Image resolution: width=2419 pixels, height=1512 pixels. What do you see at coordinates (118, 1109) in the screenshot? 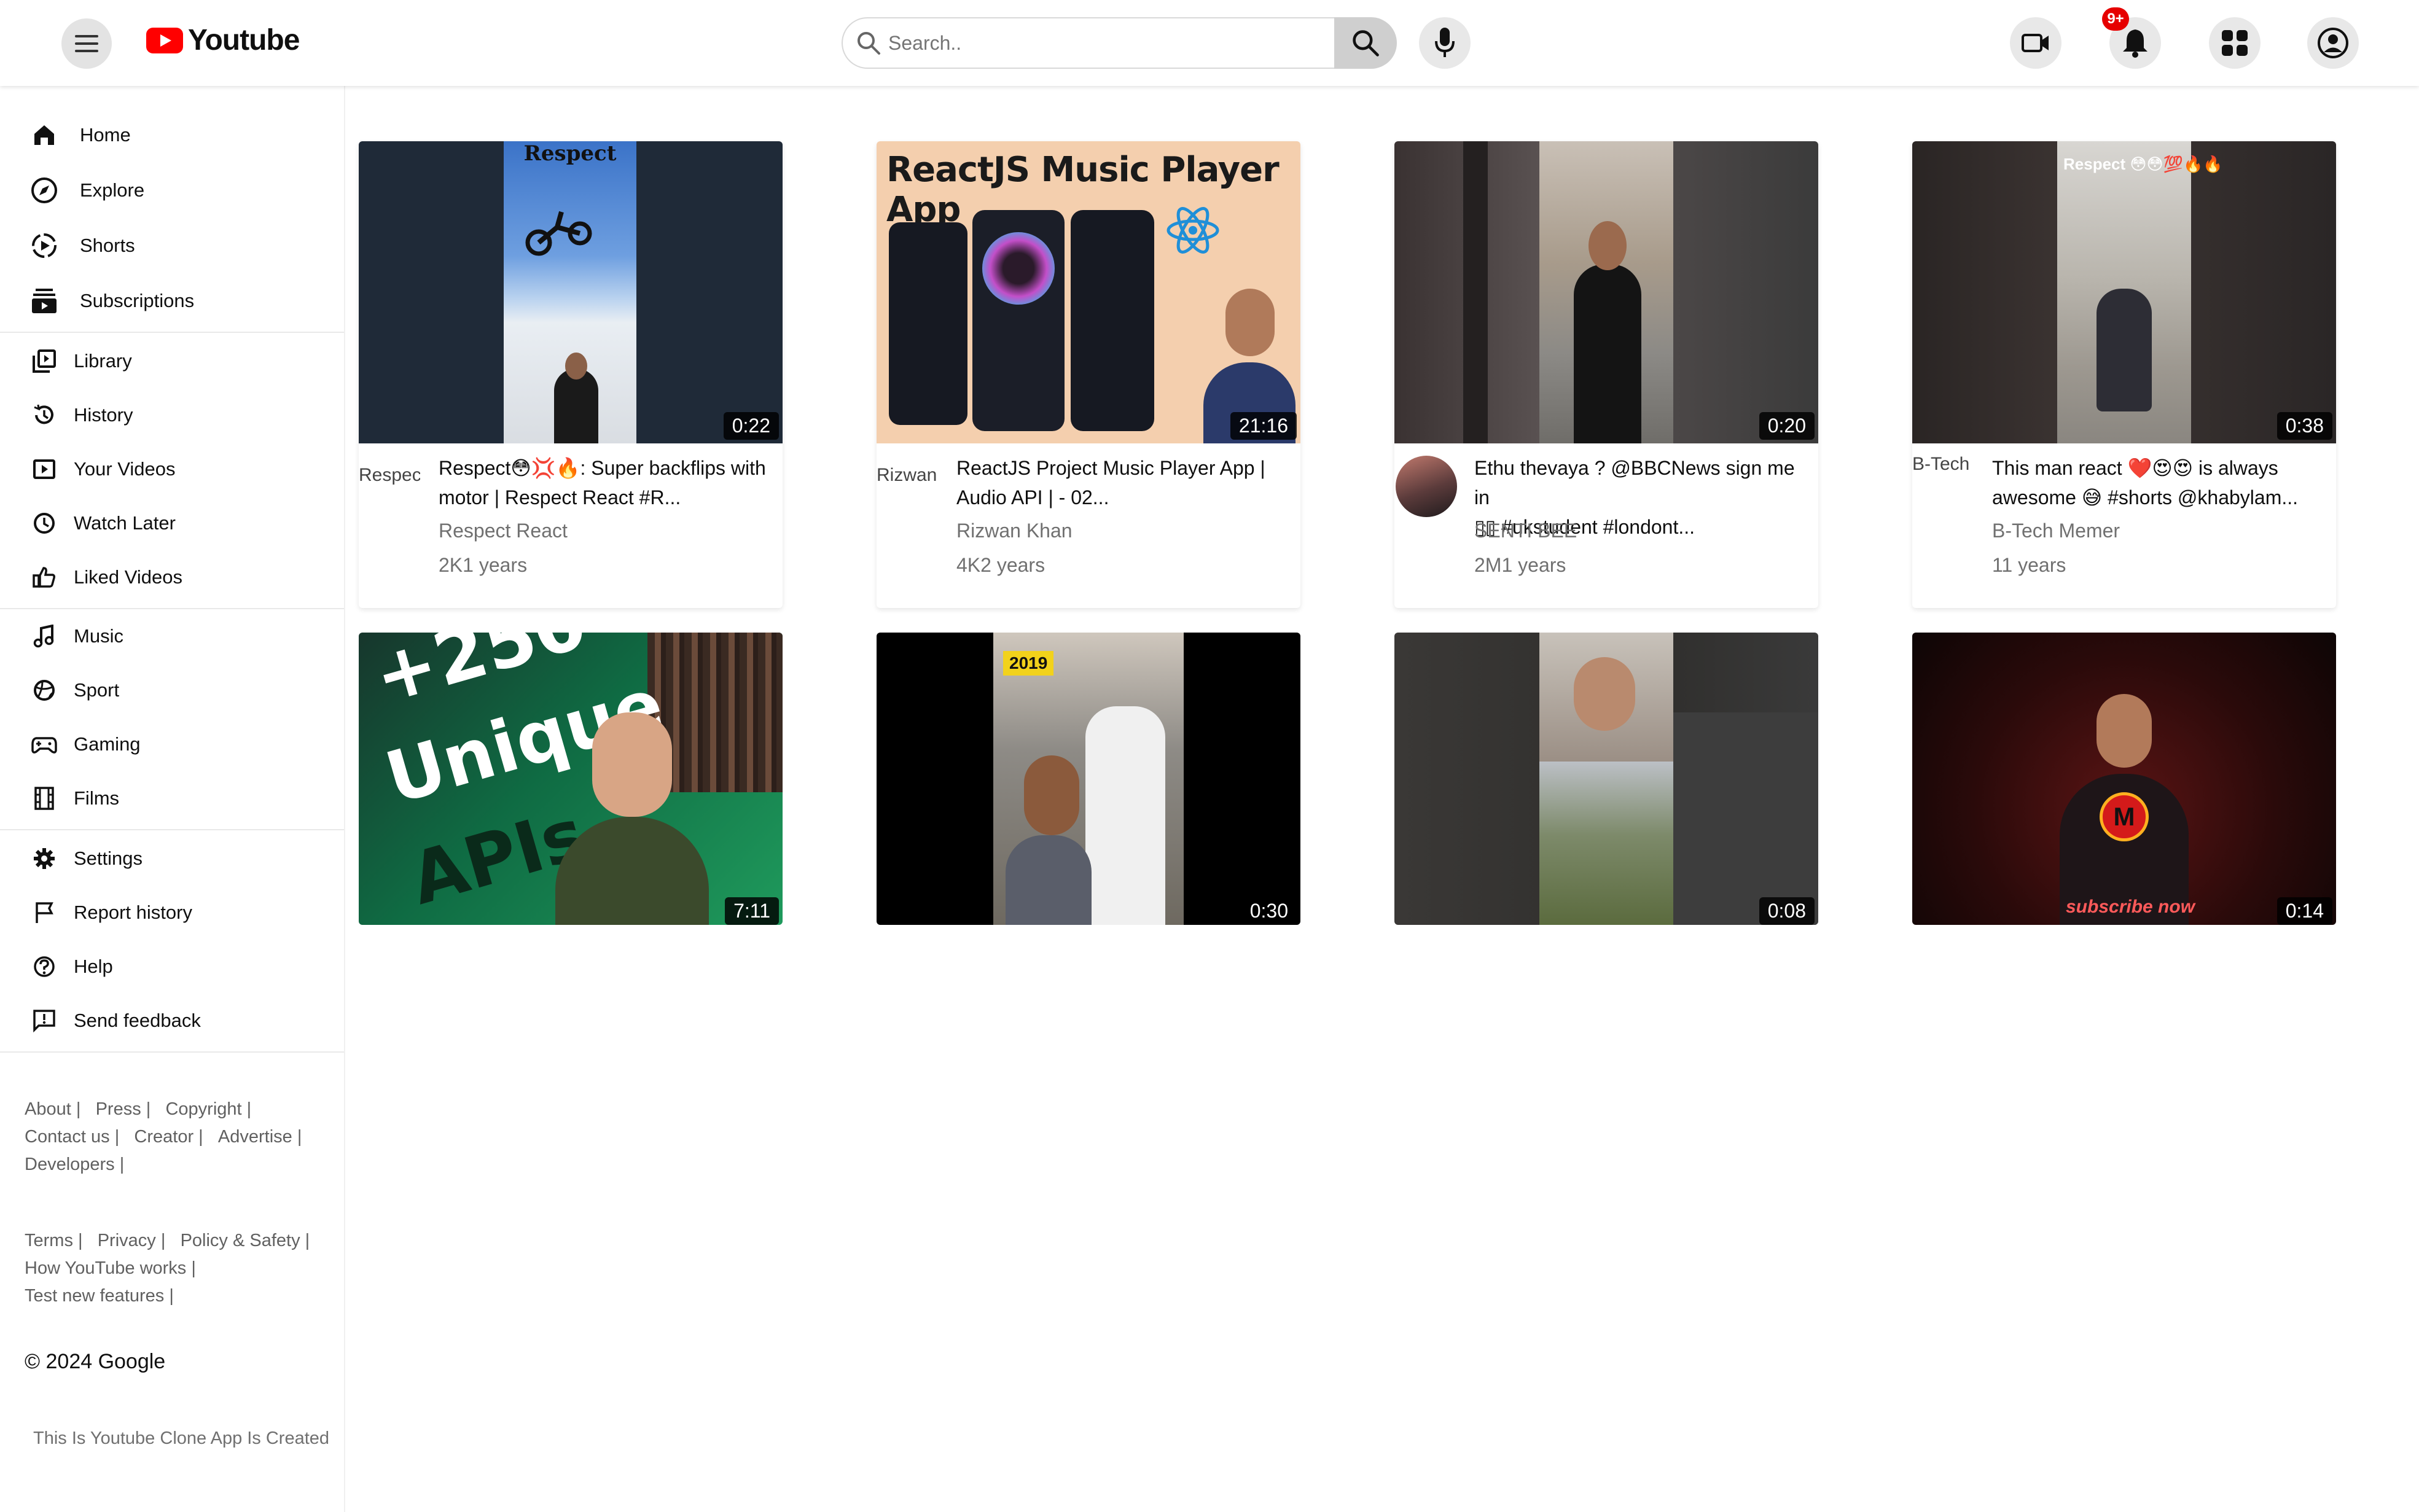
I see `footer-link: Press` at bounding box center [118, 1109].